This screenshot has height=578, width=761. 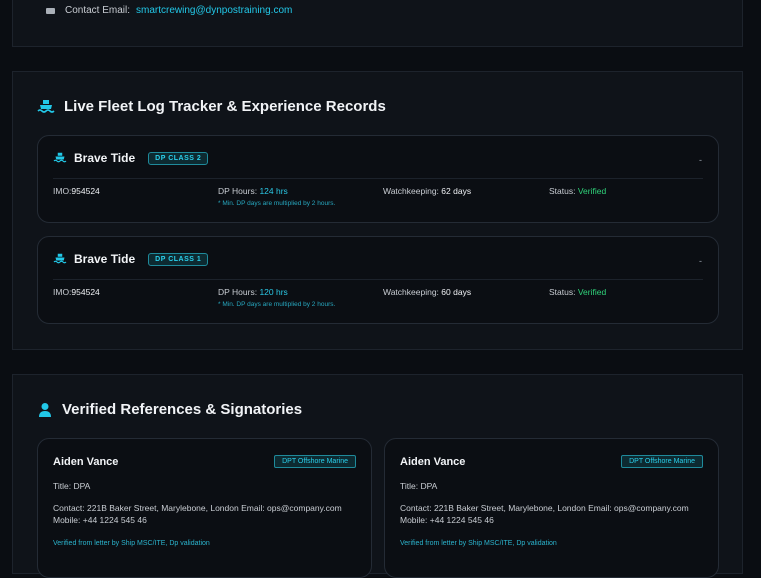 I want to click on mail-icon, so click(x=50, y=10).